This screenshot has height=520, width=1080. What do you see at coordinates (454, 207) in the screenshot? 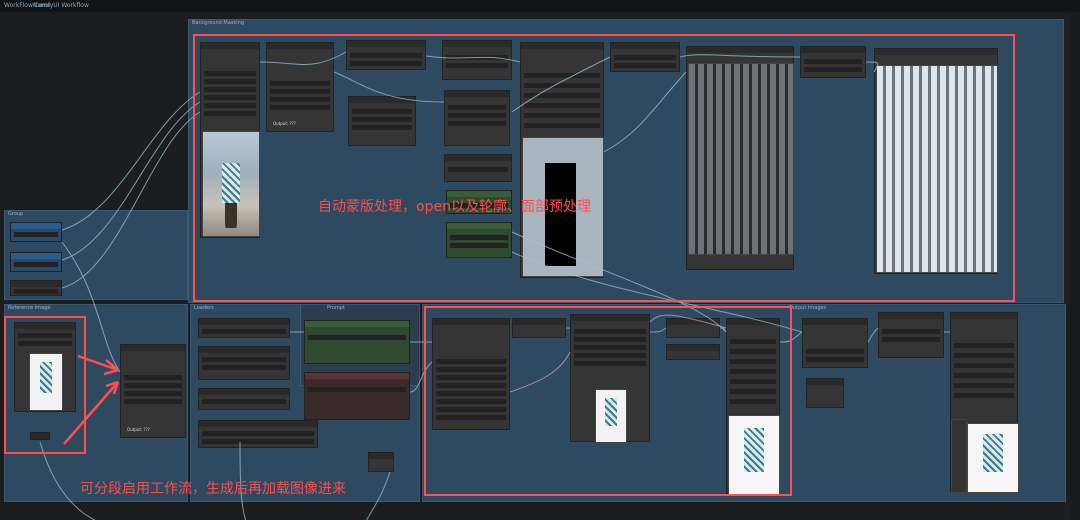
I see `annotation-text-top: 自动蒙版处理，open以及轮廓、面部预处理` at bounding box center [454, 207].